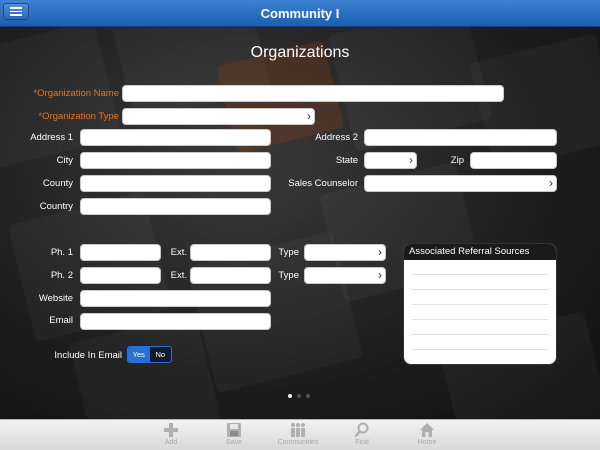 This screenshot has width=600, height=450. Describe the element at coordinates (427, 430) in the screenshot. I see `house-icon` at that location.